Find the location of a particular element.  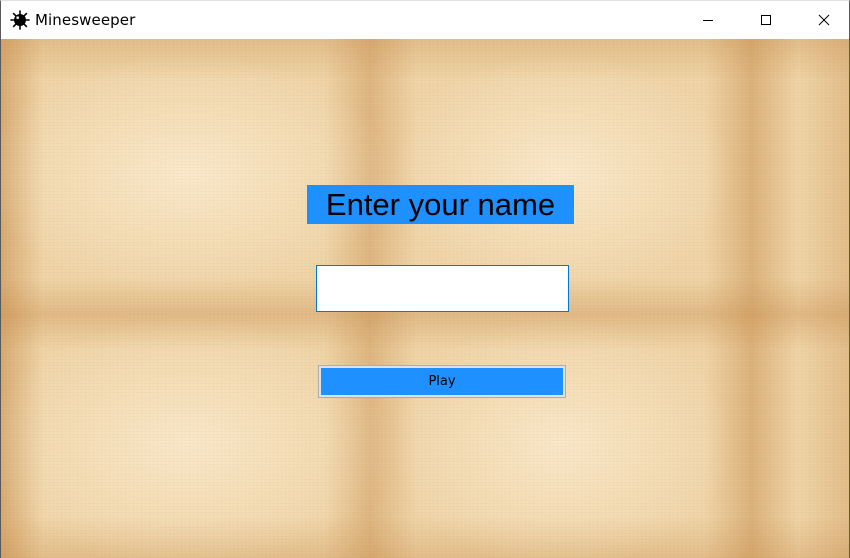

mine-icon is located at coordinates (20, 20).